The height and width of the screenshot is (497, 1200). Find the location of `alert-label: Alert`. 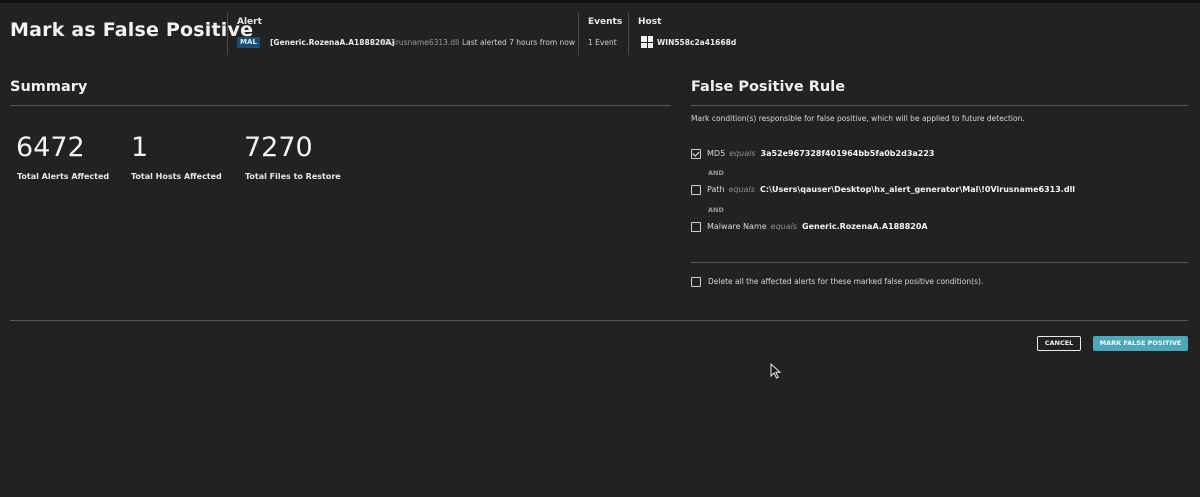

alert-label: Alert is located at coordinates (249, 22).